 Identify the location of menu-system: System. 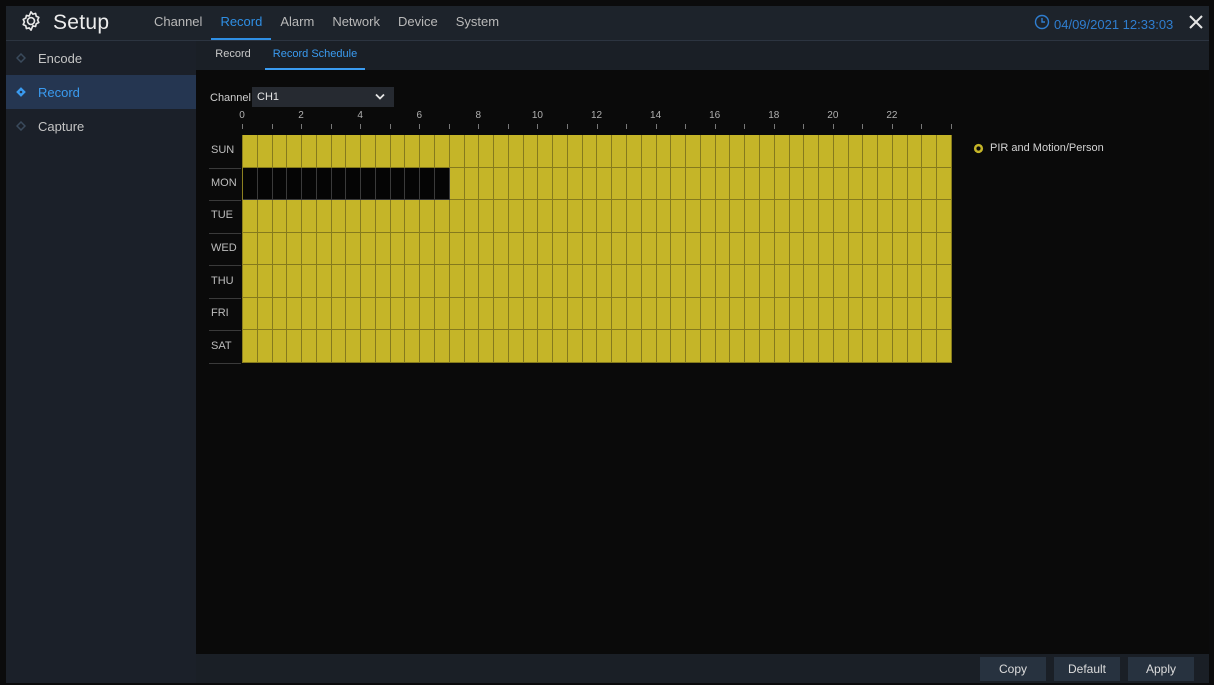
(477, 23).